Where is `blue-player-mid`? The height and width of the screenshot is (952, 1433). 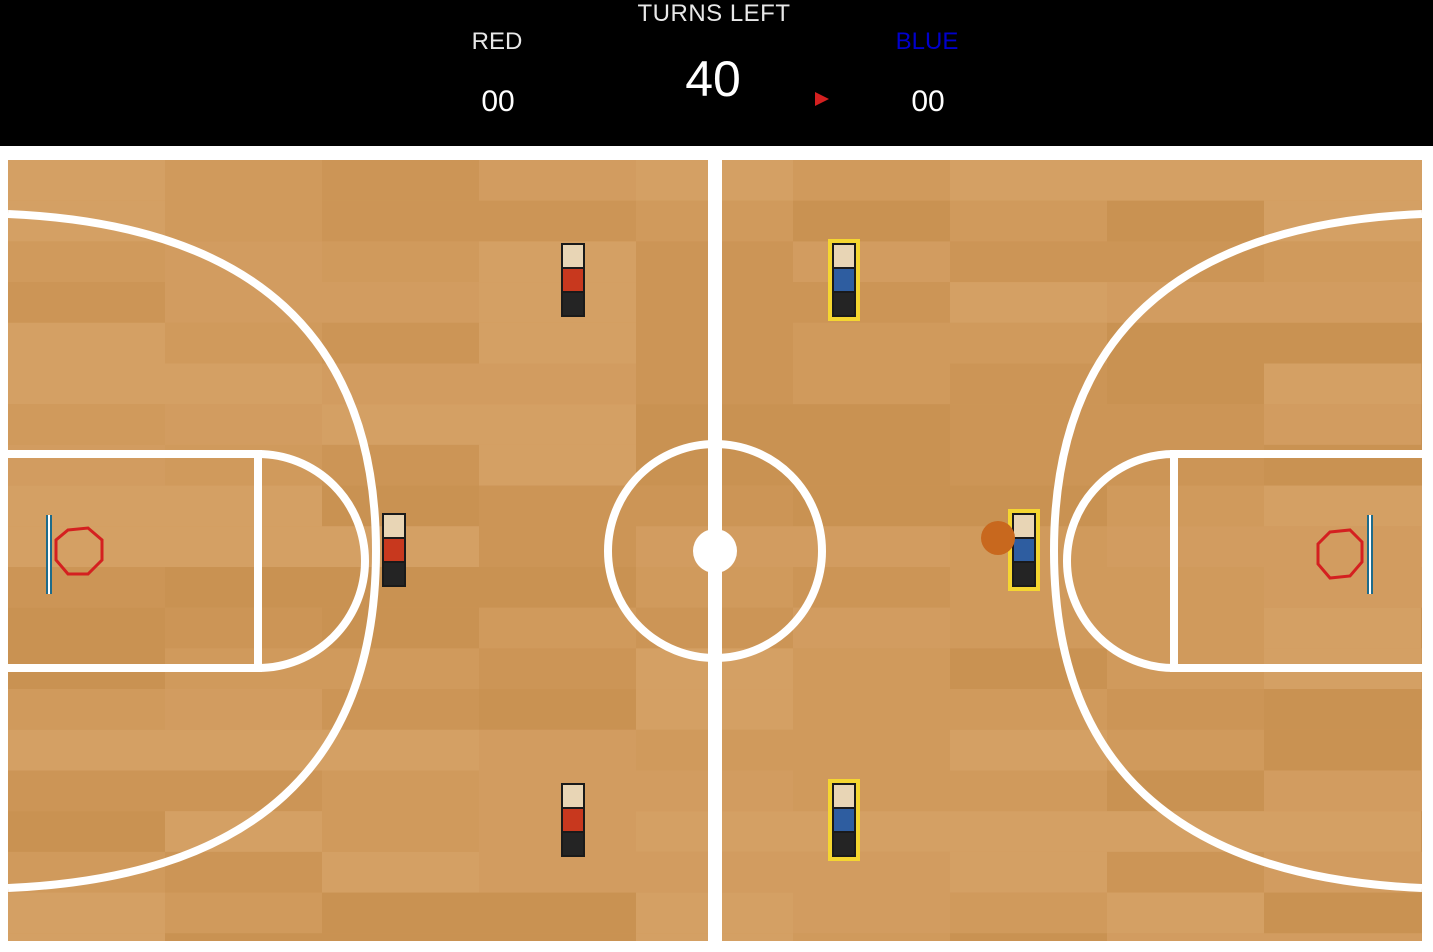
blue-player-mid is located at coordinates (1024, 550).